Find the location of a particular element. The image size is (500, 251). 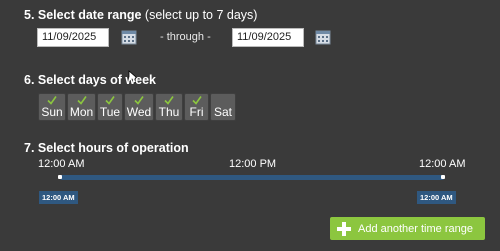

day-toggle-fri: Fri is located at coordinates (196, 107).